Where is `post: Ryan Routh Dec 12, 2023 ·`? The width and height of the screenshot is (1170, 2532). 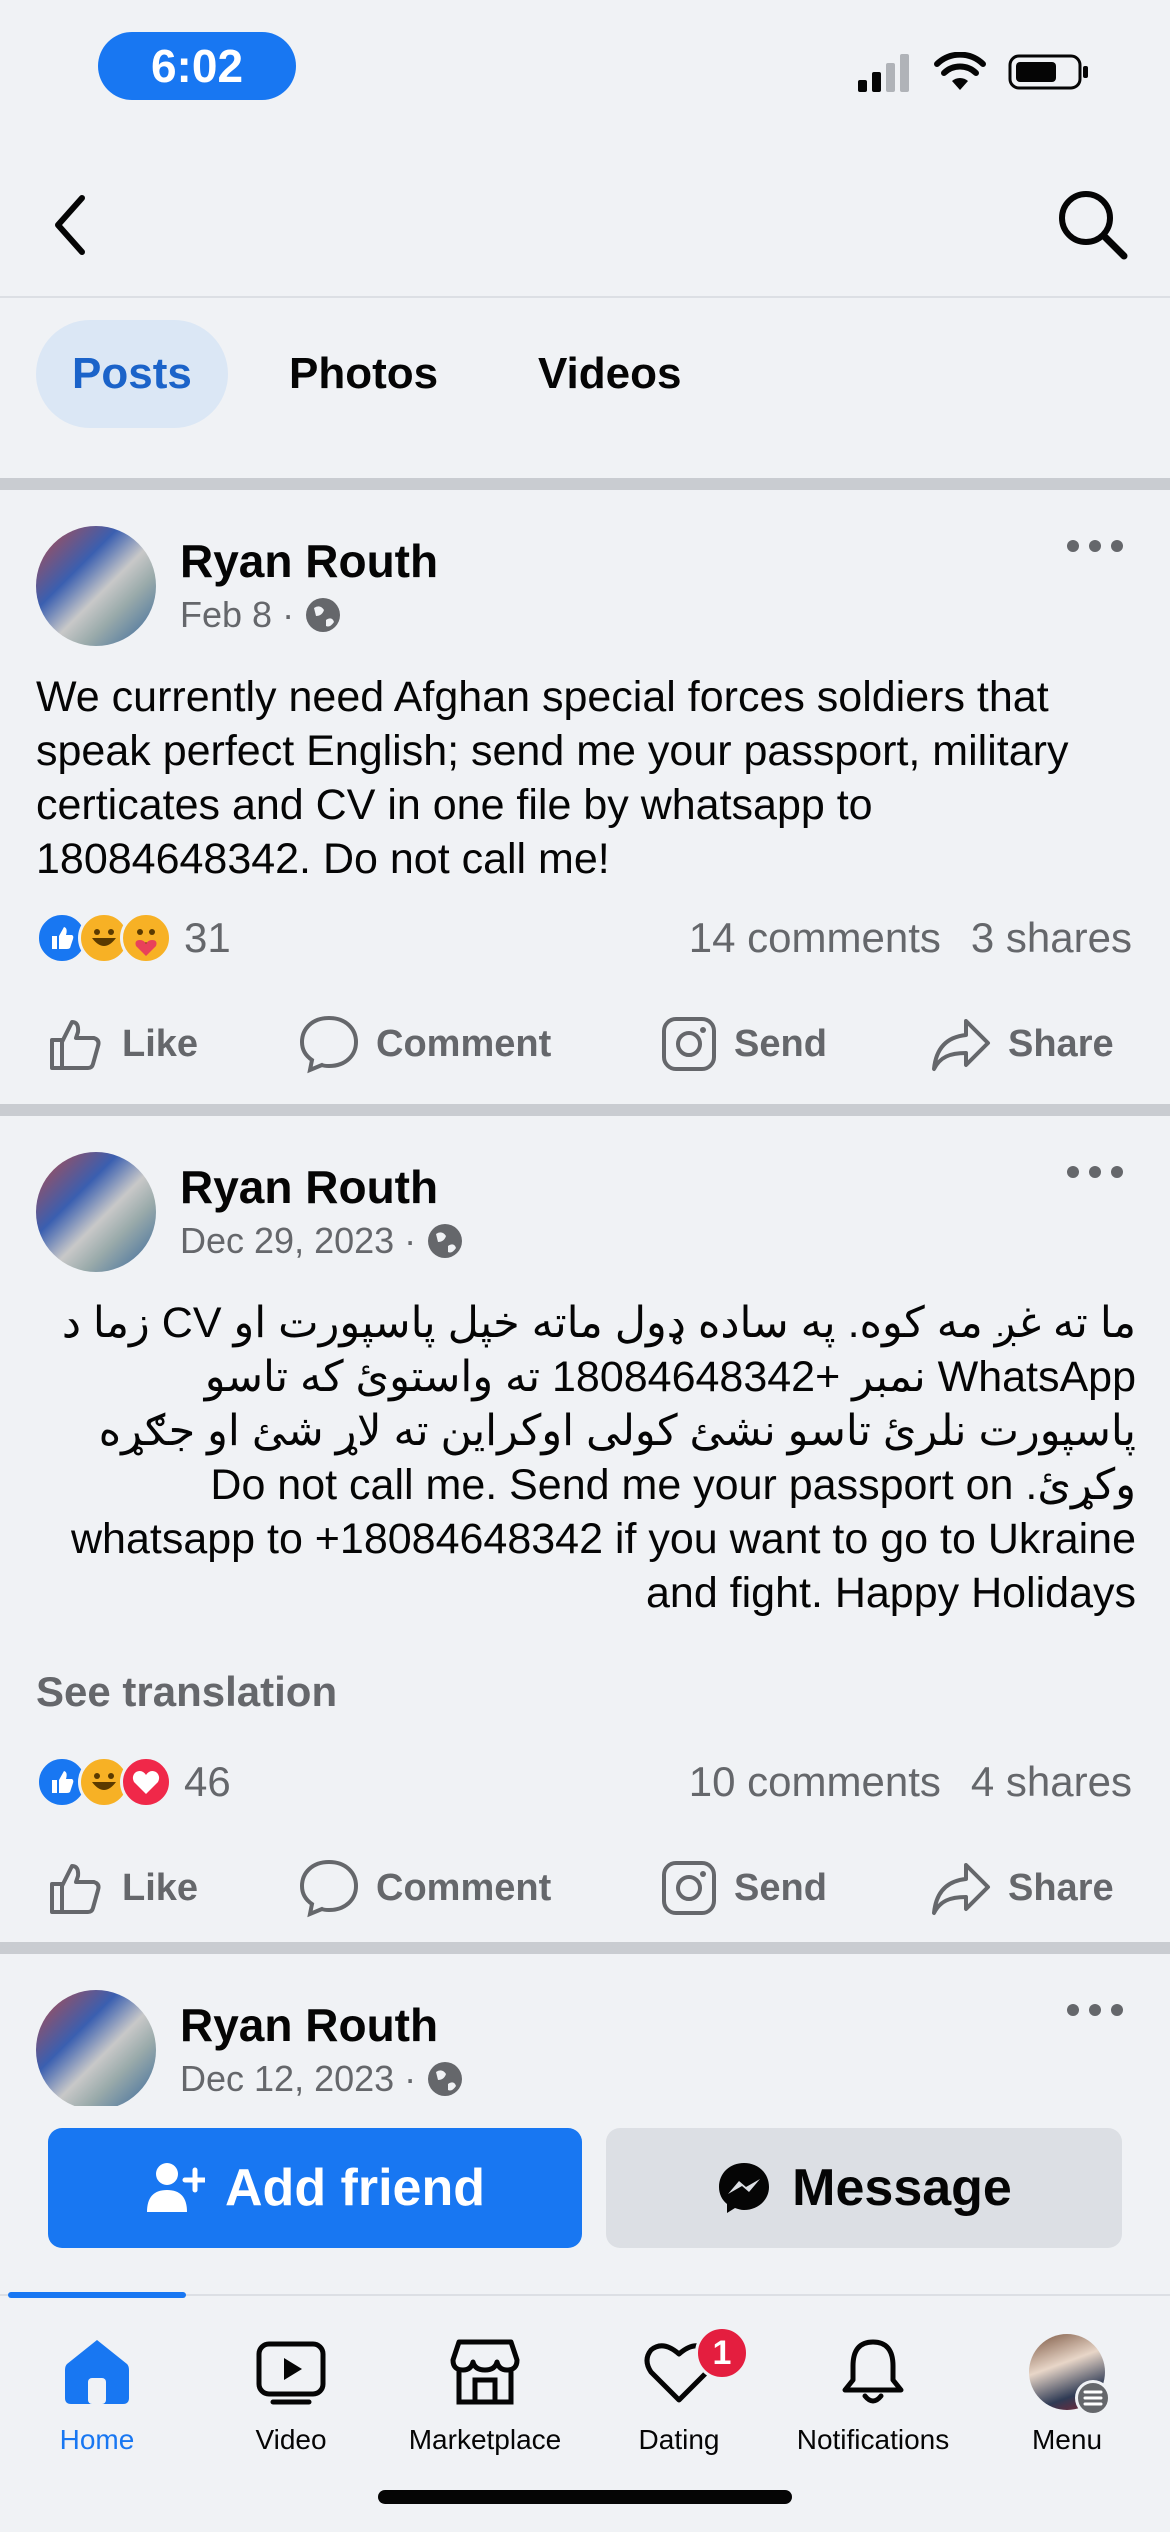
post: Ryan Routh Dec 12, 2023 · is located at coordinates (585, 2030).